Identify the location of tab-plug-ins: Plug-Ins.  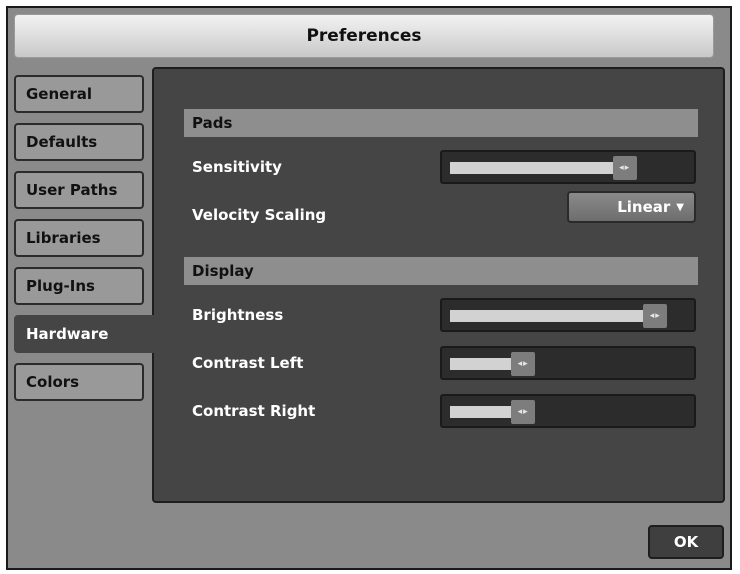
(79, 286).